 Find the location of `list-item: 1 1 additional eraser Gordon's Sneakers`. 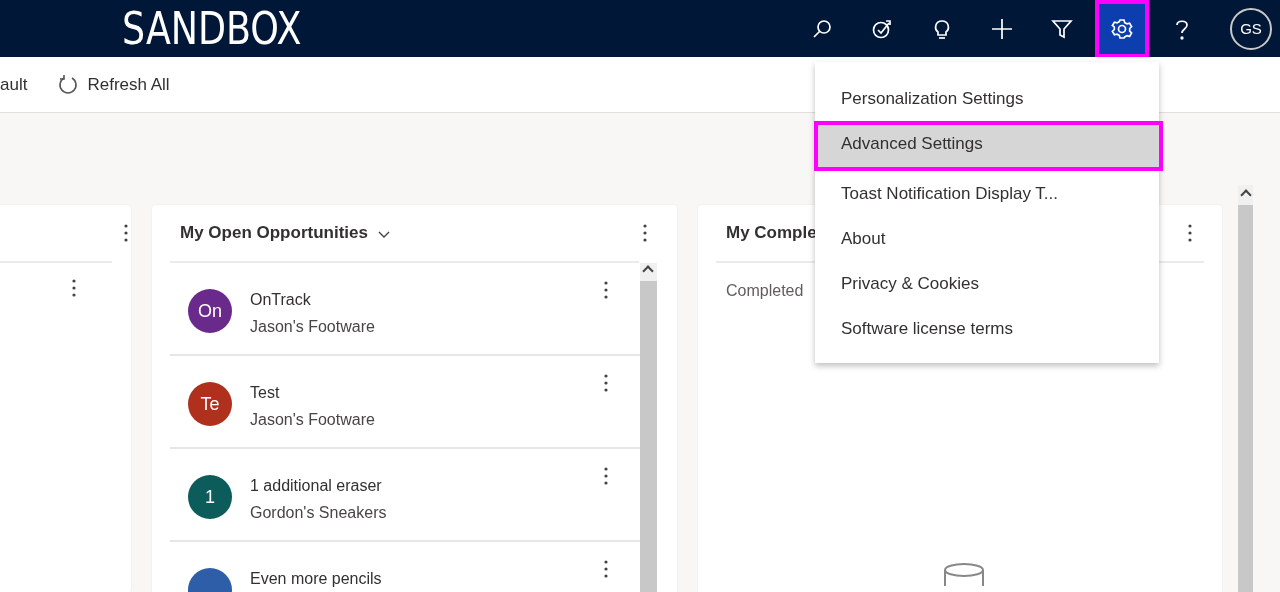

list-item: 1 1 additional eraser Gordon's Sneakers is located at coordinates (405, 495).